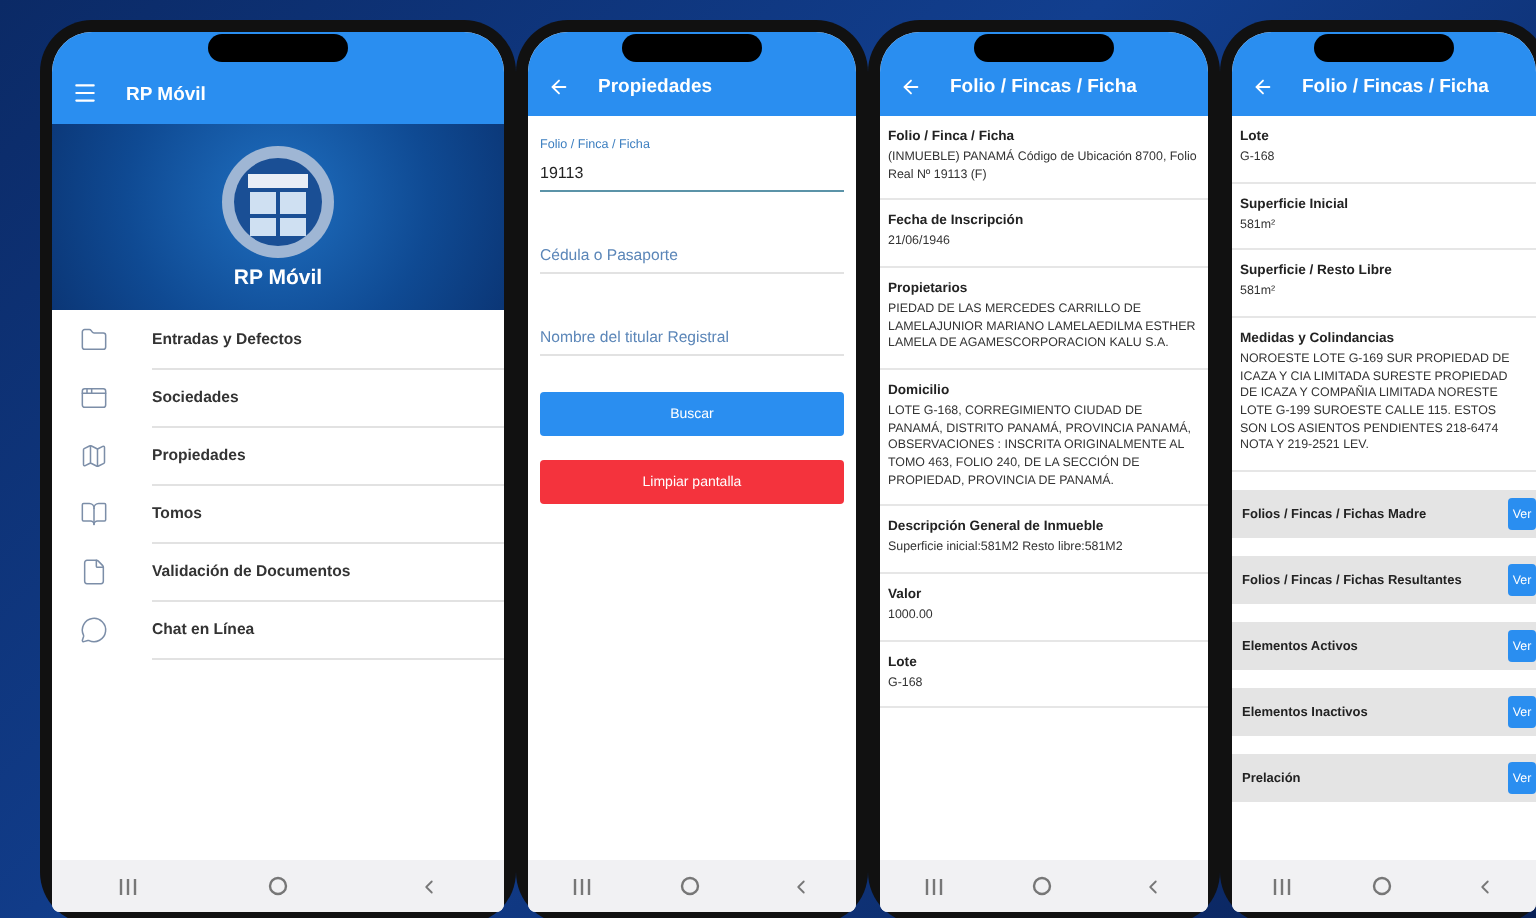 Image resolution: width=1536 pixels, height=918 pixels. Describe the element at coordinates (278, 278) in the screenshot. I see `banner-title: RP Móvil` at that location.